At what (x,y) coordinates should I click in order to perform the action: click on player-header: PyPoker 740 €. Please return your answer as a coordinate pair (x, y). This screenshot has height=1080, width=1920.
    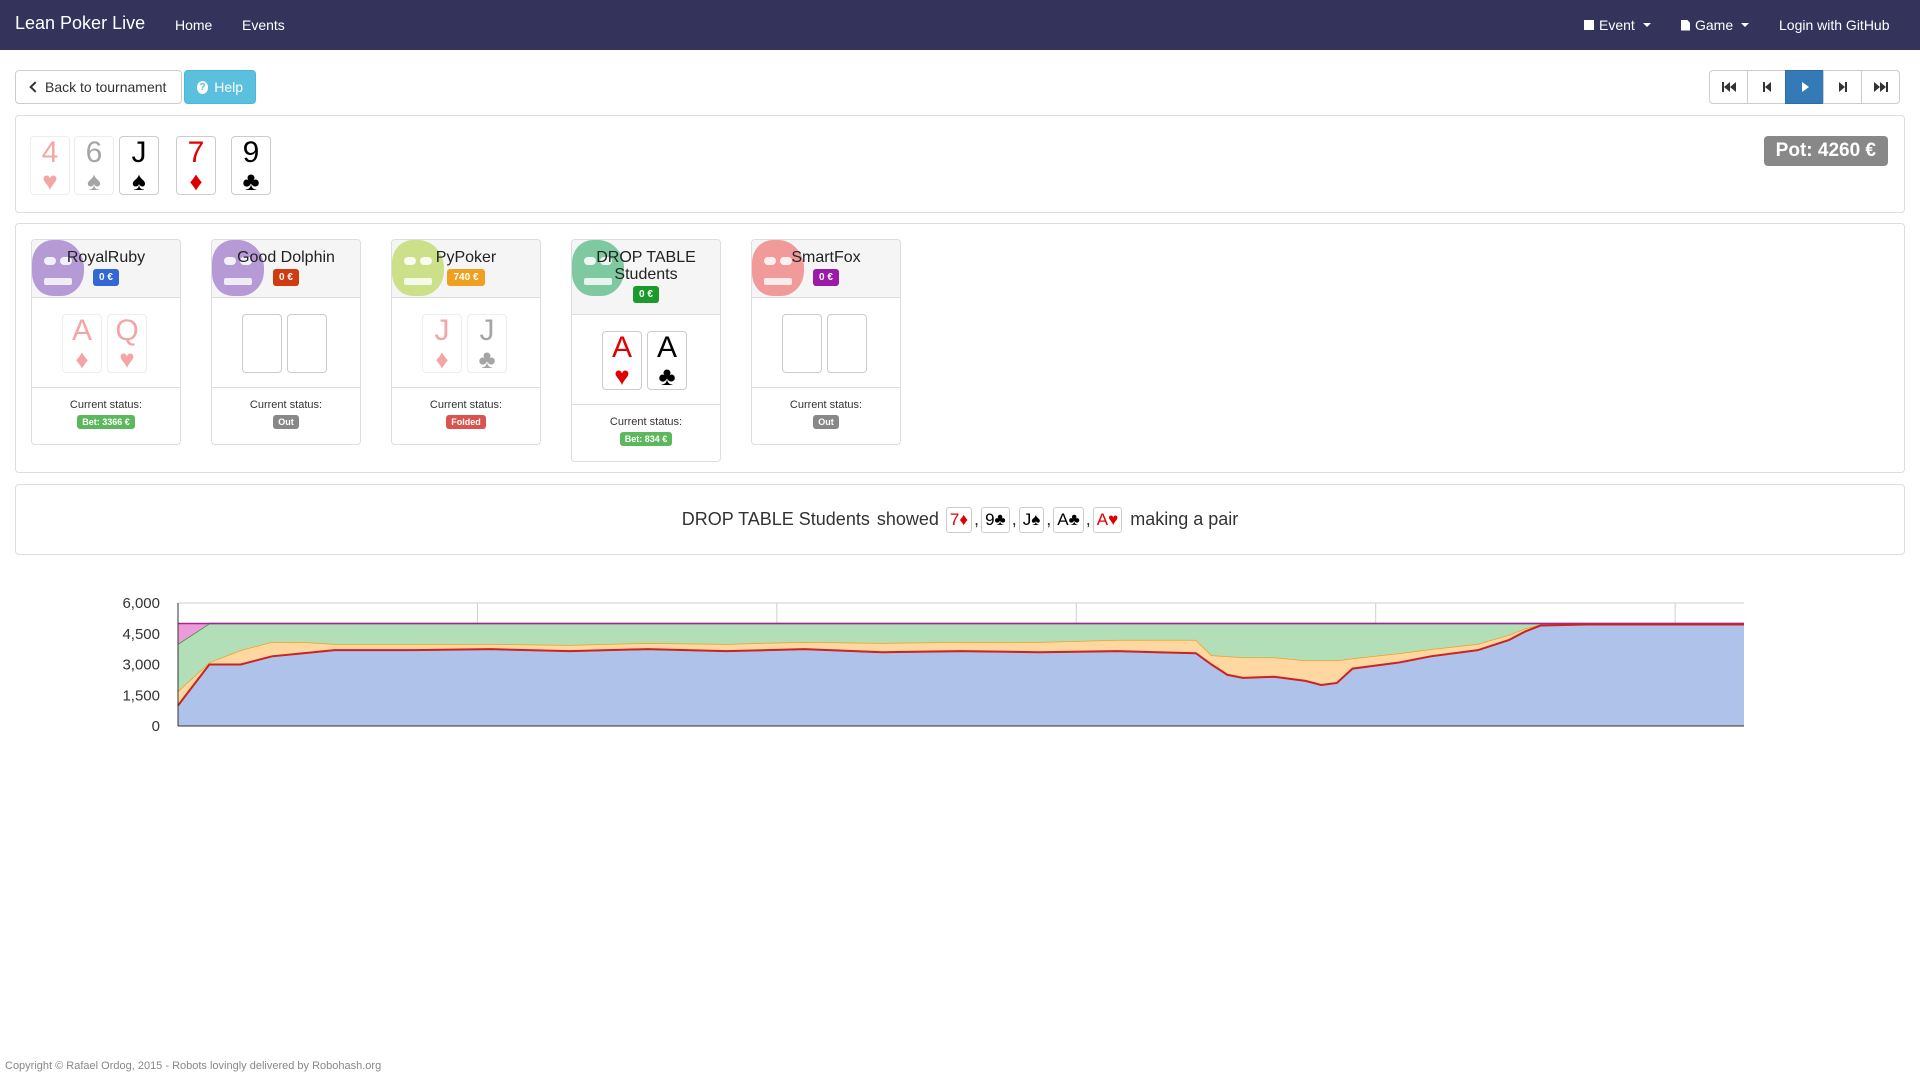
    Looking at the image, I should click on (466, 269).